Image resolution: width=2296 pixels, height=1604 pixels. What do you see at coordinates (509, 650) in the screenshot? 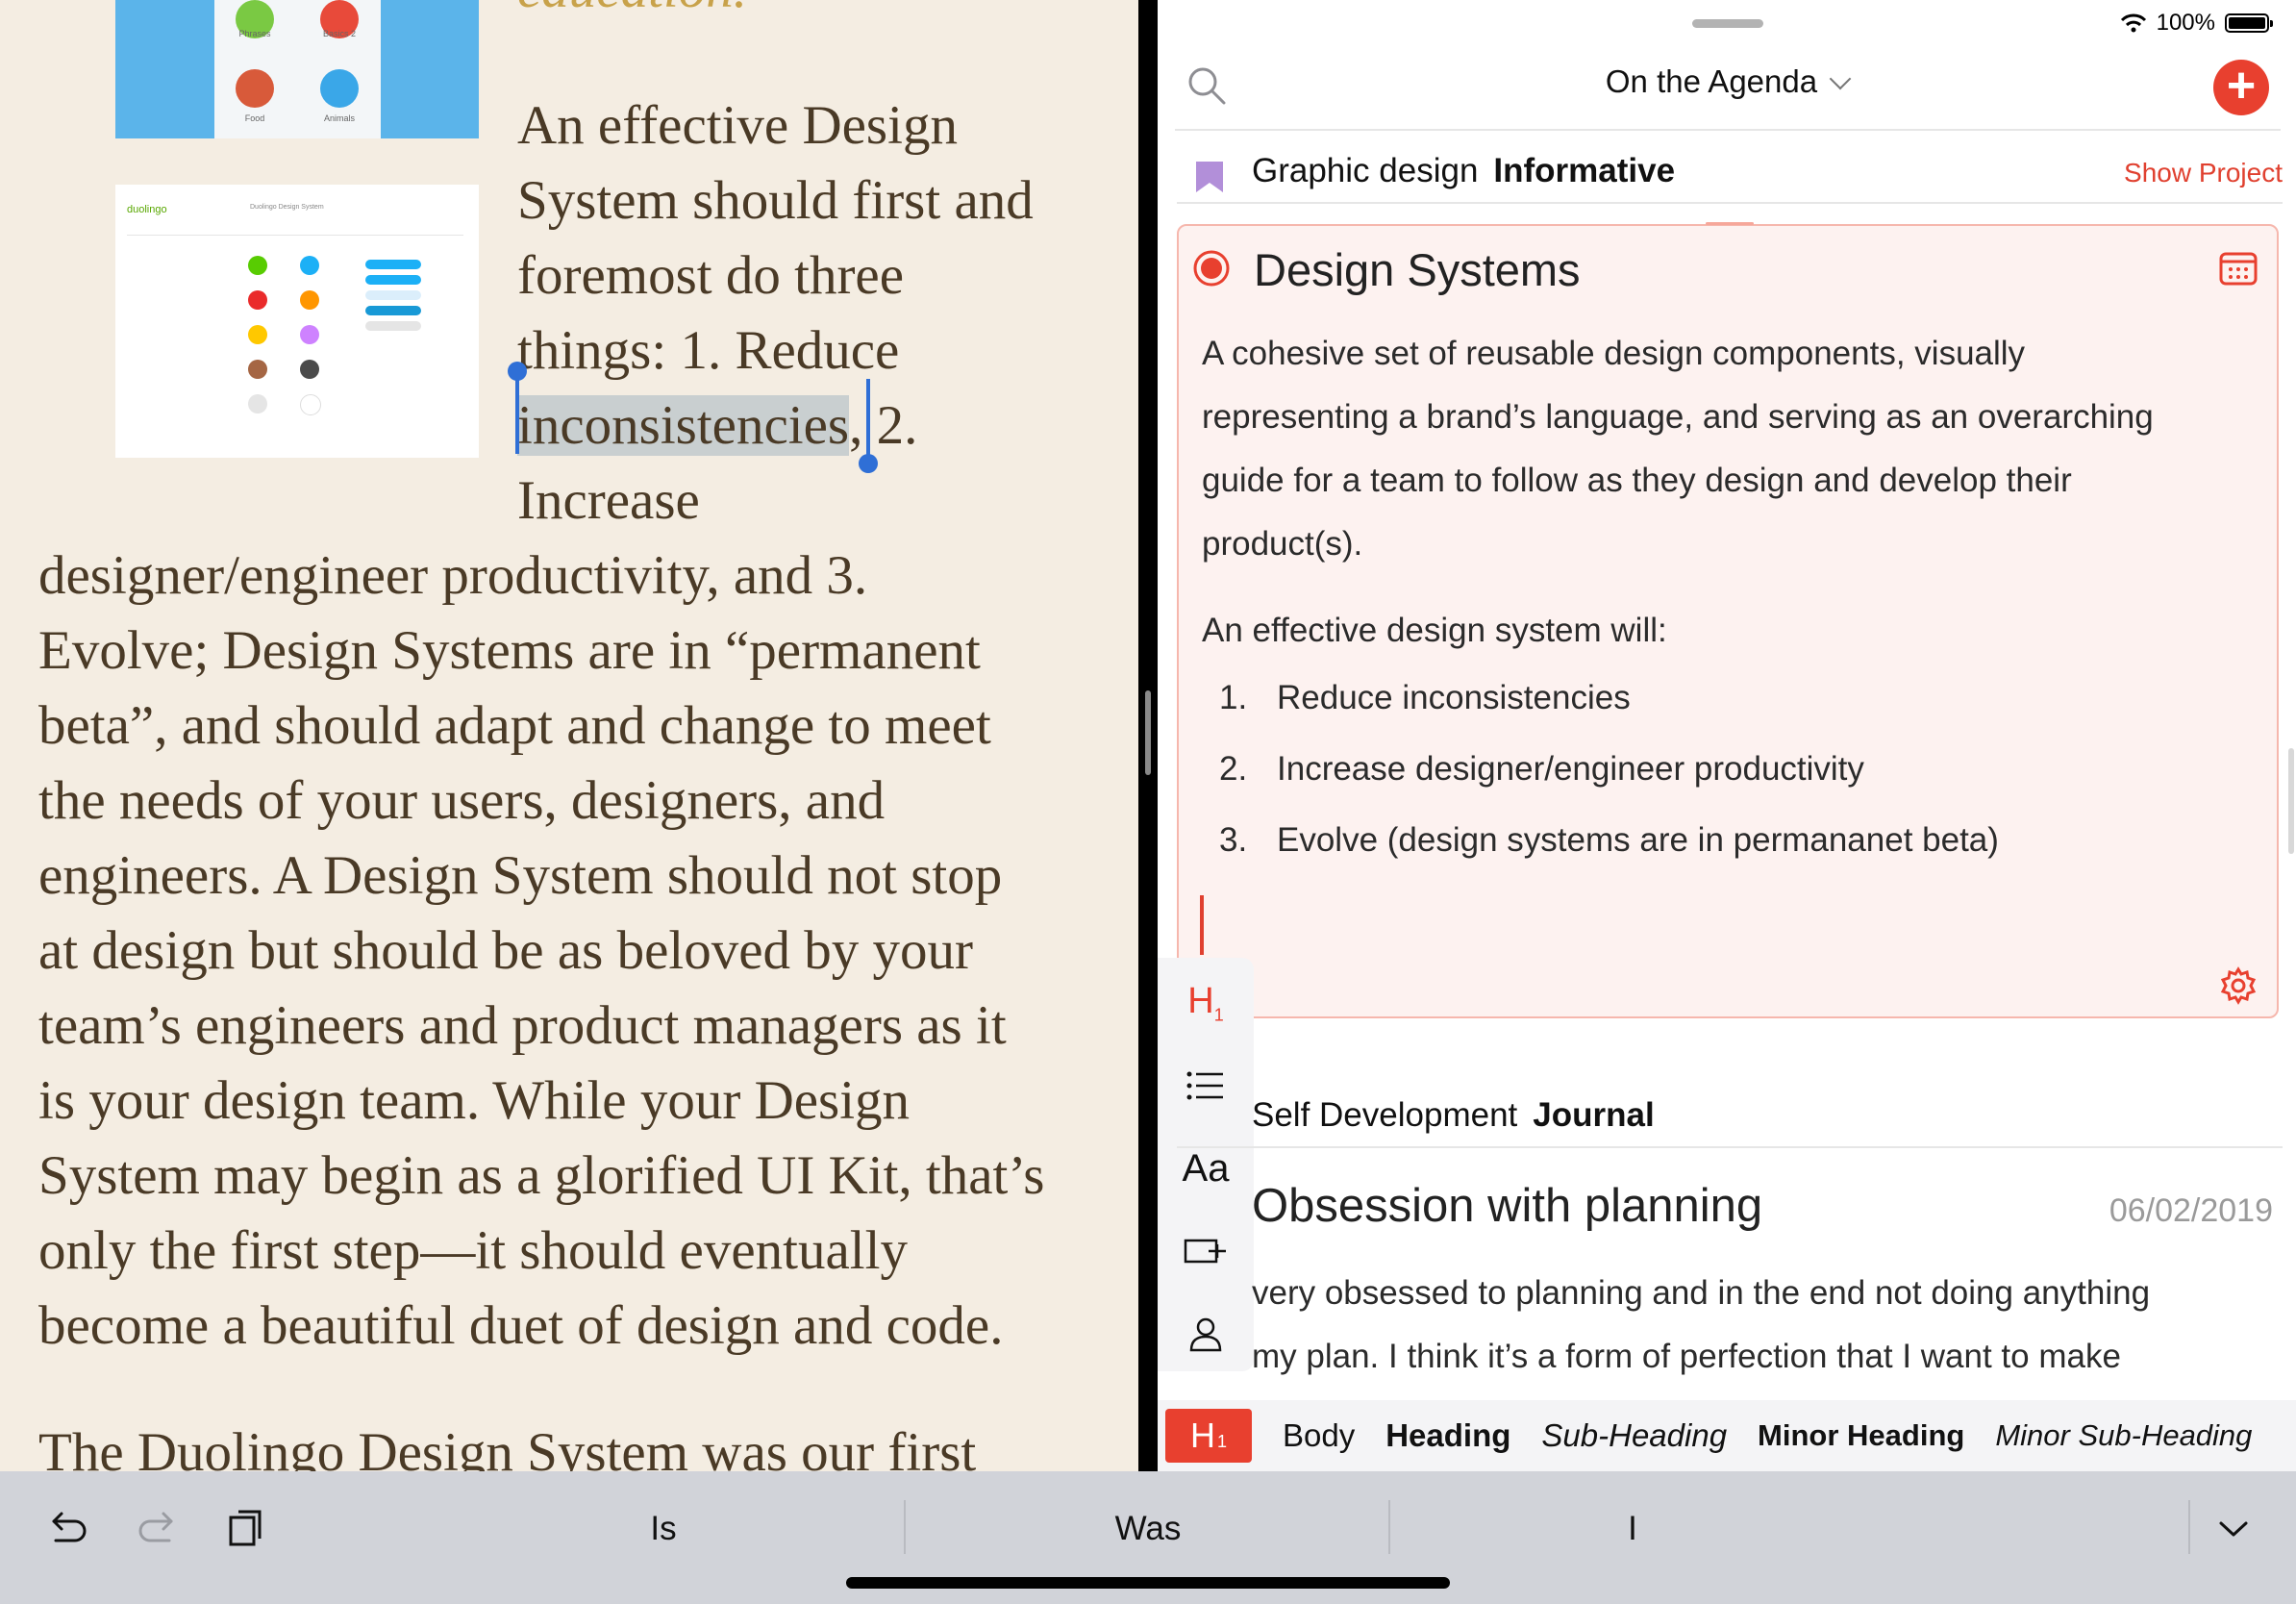
I see `reader-line: Evolve; Design Systems are in “permanent` at bounding box center [509, 650].